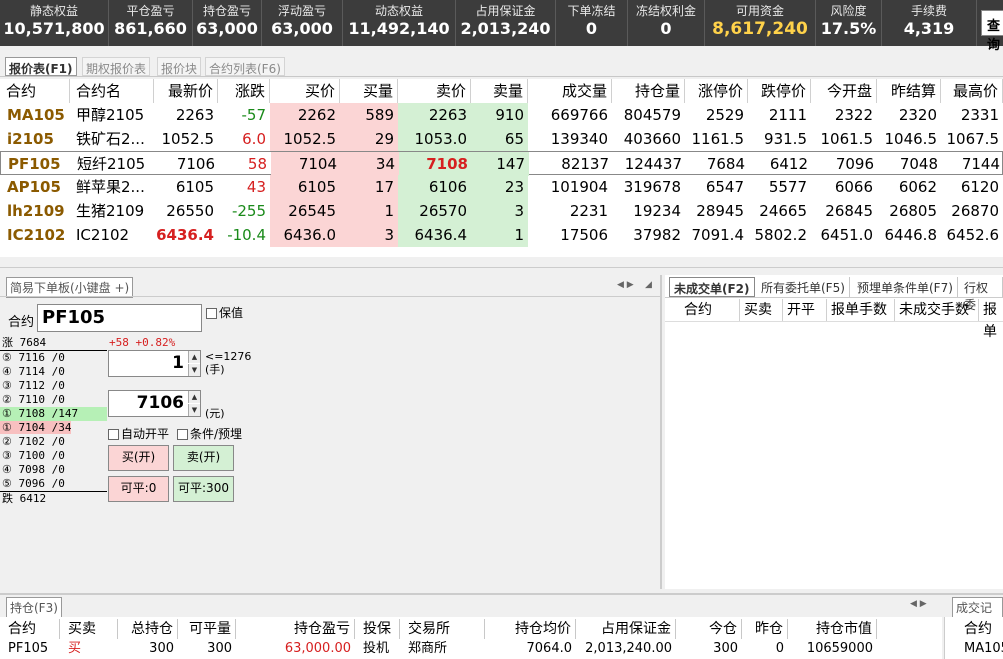  Describe the element at coordinates (70, 287) in the screenshot. I see `tab-simple-order: 简易下单板(小键盘 +)` at that location.